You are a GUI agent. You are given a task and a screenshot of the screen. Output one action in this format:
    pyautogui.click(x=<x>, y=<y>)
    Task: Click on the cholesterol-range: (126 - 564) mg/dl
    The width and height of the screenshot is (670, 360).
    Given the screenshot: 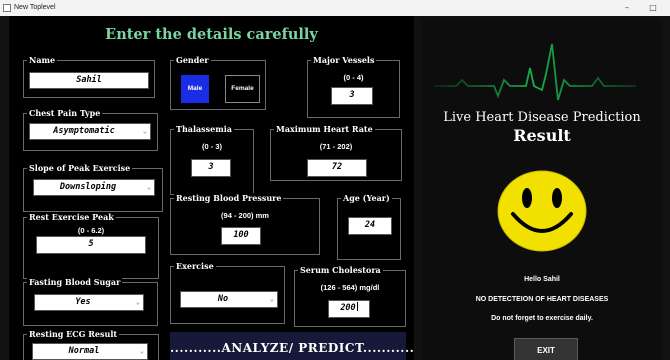 What is the action you would take?
    pyautogui.click(x=350, y=287)
    